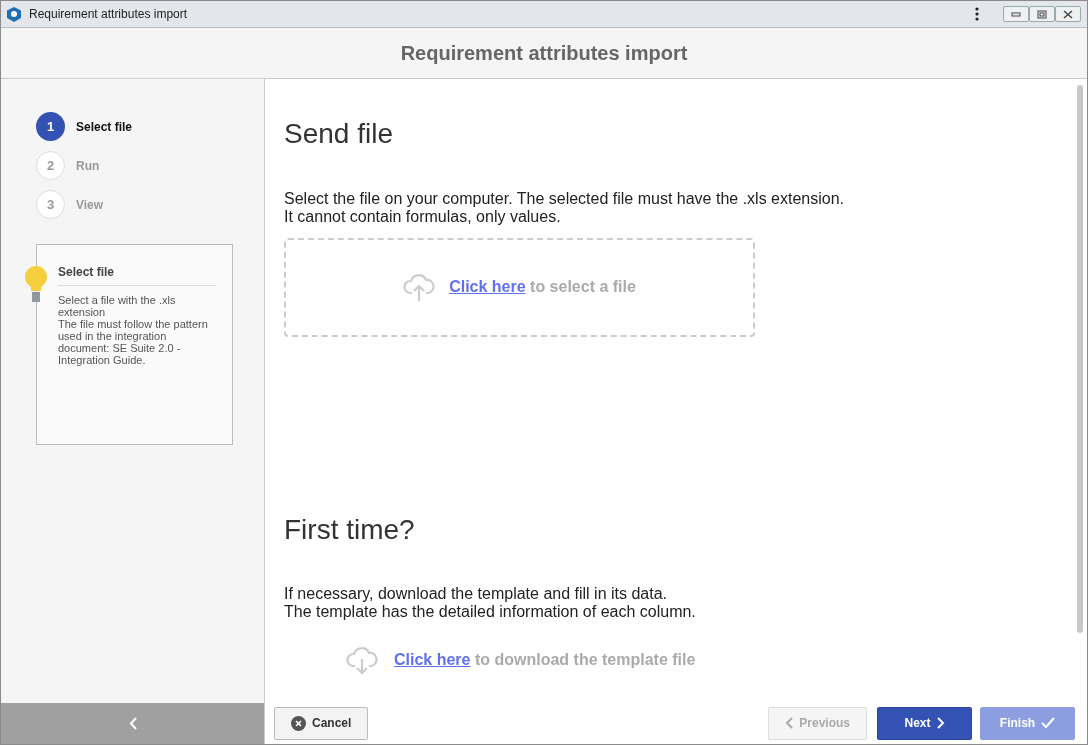 The height and width of the screenshot is (745, 1088). I want to click on instruction-text: If necessary, download the template and fill in its data. The template has the detailed information of each column., so click(490, 603).